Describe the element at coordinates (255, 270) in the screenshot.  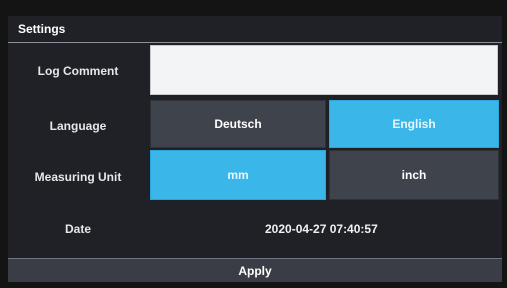
I see `apply-button: Apply` at that location.